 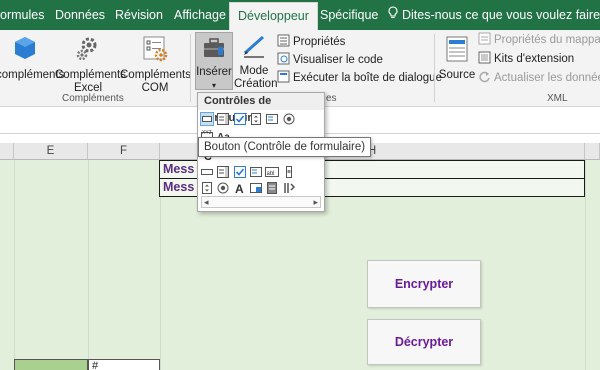 I want to click on message-cell-2-text: Mess, so click(x=179, y=187).